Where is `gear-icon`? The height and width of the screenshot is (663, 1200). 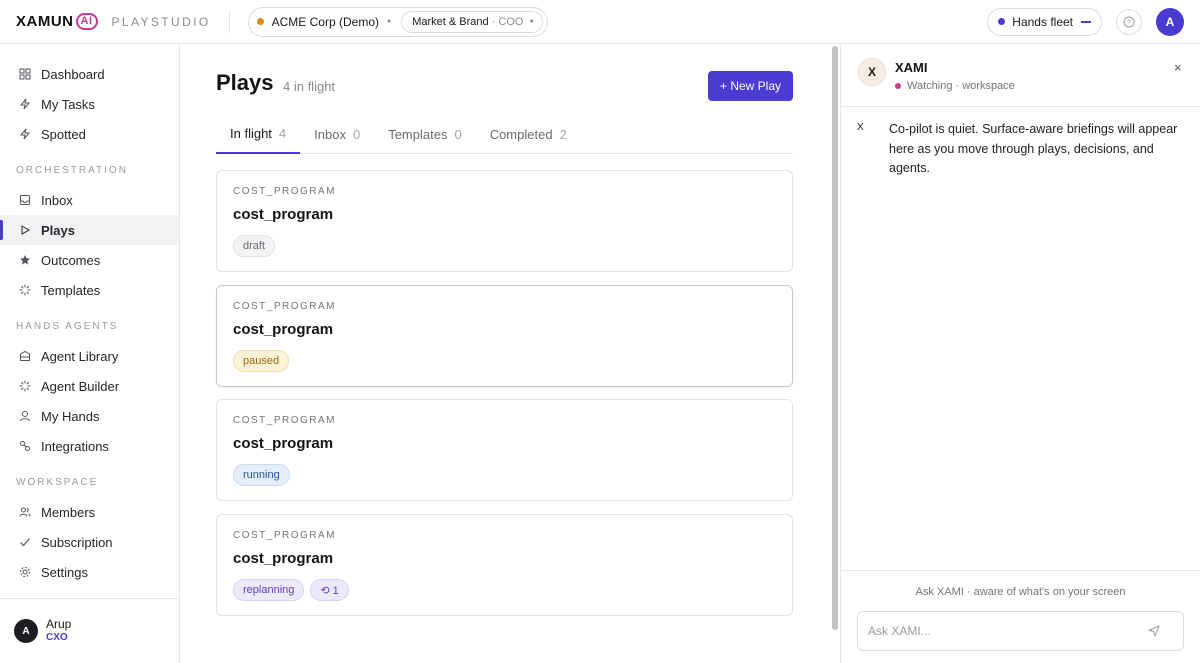
gear-icon is located at coordinates (25, 572).